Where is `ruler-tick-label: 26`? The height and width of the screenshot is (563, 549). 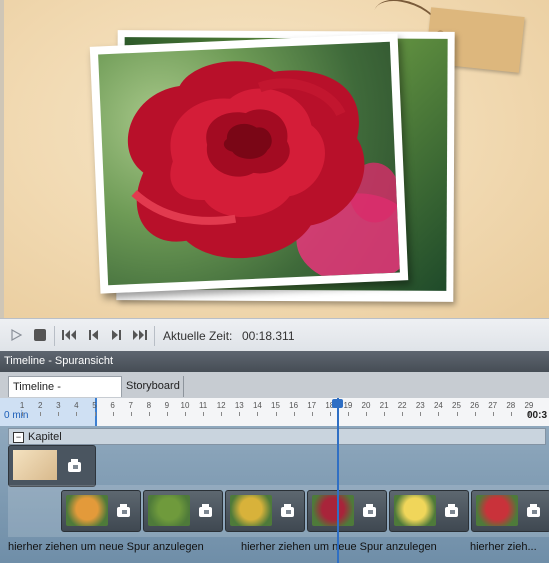 ruler-tick-label: 26 is located at coordinates (475, 405).